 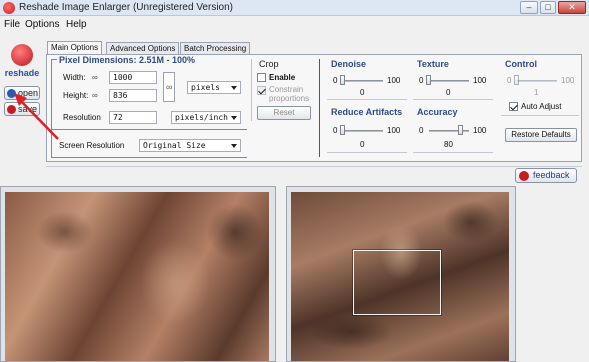 I want to click on constrain-proportions-checkbox, so click(x=261, y=90).